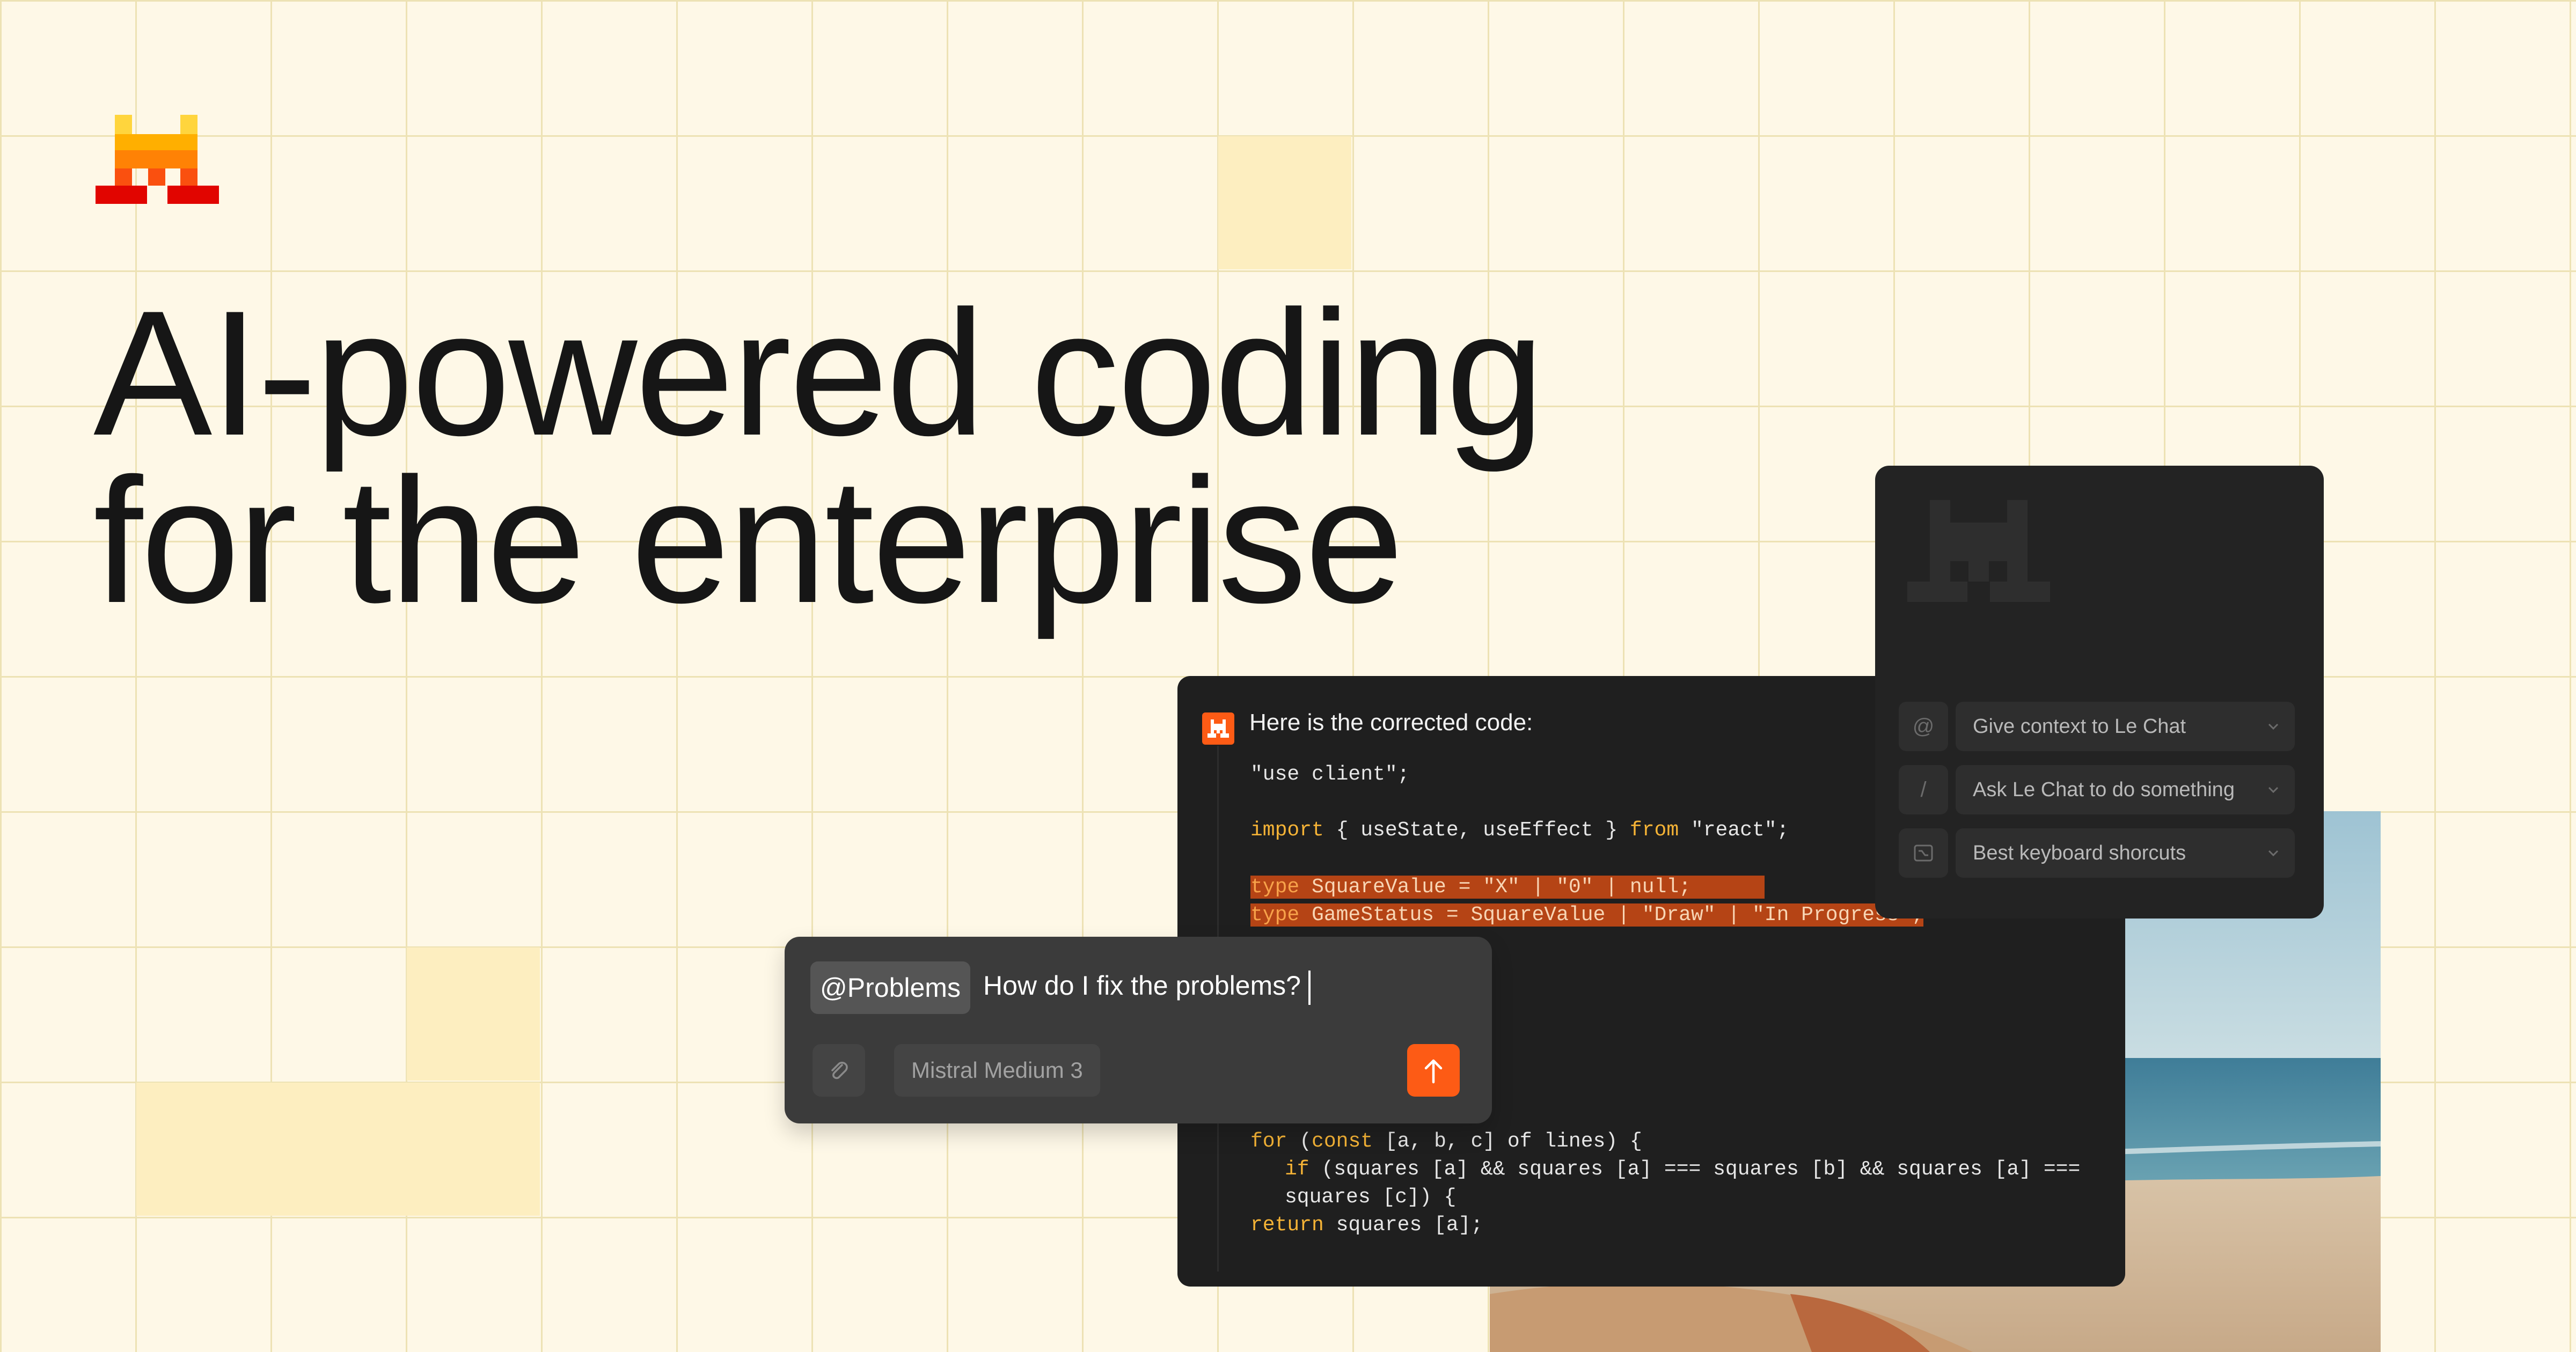 This screenshot has height=1352, width=2576. What do you see at coordinates (1446, 1141) in the screenshot?
I see `code-line: for (const [a, b, c] of lines) {` at bounding box center [1446, 1141].